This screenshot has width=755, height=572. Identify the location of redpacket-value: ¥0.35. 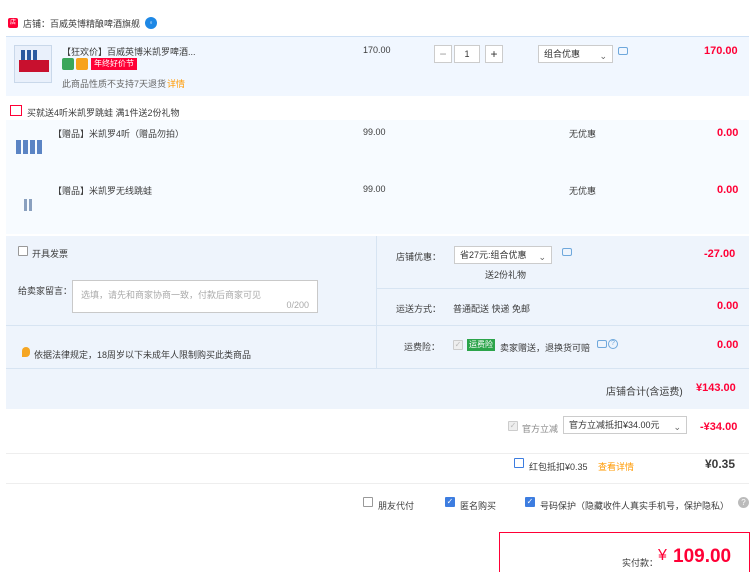
(720, 464).